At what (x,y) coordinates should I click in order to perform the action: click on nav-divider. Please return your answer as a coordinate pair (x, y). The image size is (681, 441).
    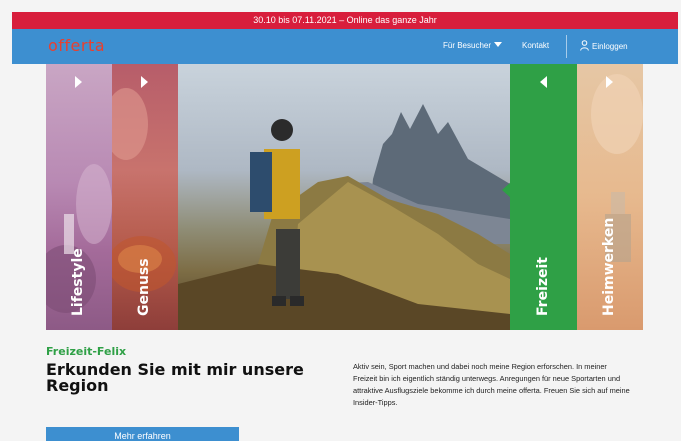
    Looking at the image, I should click on (566, 46).